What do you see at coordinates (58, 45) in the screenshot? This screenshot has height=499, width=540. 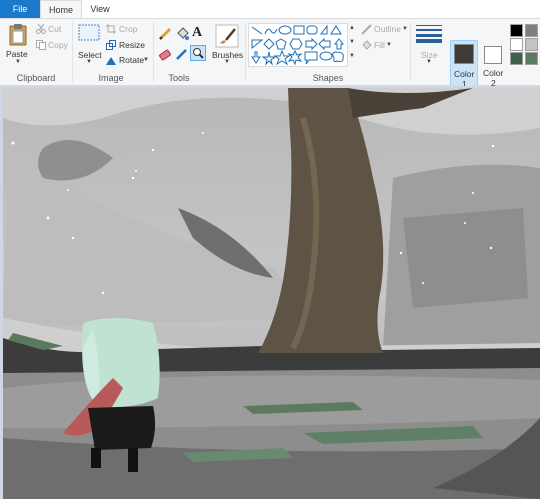 I see `copy-label: Copy` at bounding box center [58, 45].